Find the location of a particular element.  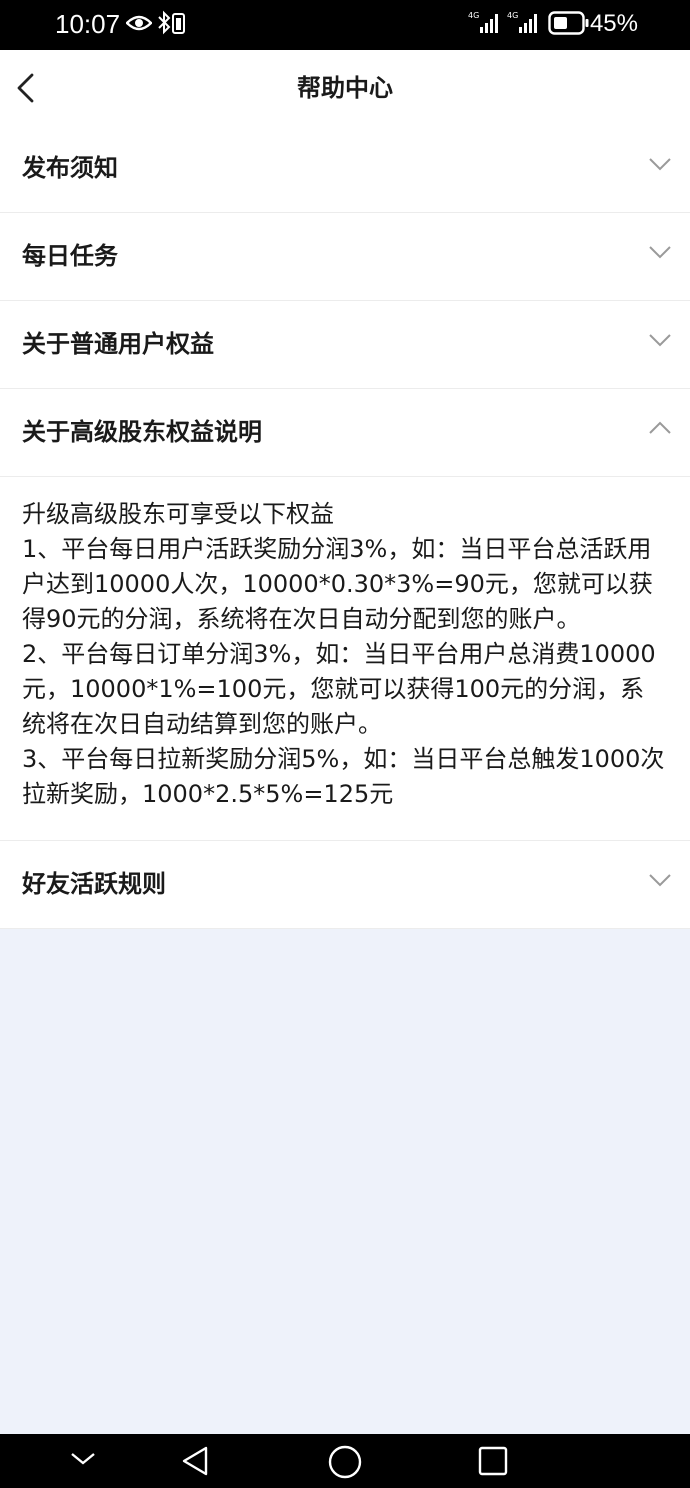

section-title: 好友活跃规则 is located at coordinates (94, 884).